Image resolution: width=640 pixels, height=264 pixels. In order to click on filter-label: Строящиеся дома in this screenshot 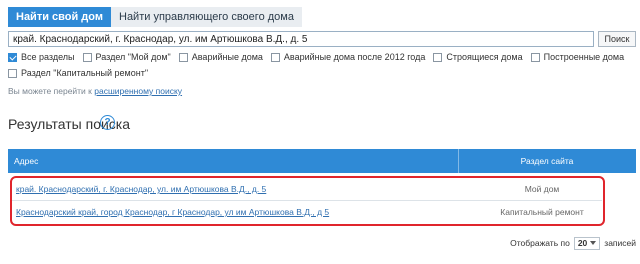, I will do `click(484, 57)`.